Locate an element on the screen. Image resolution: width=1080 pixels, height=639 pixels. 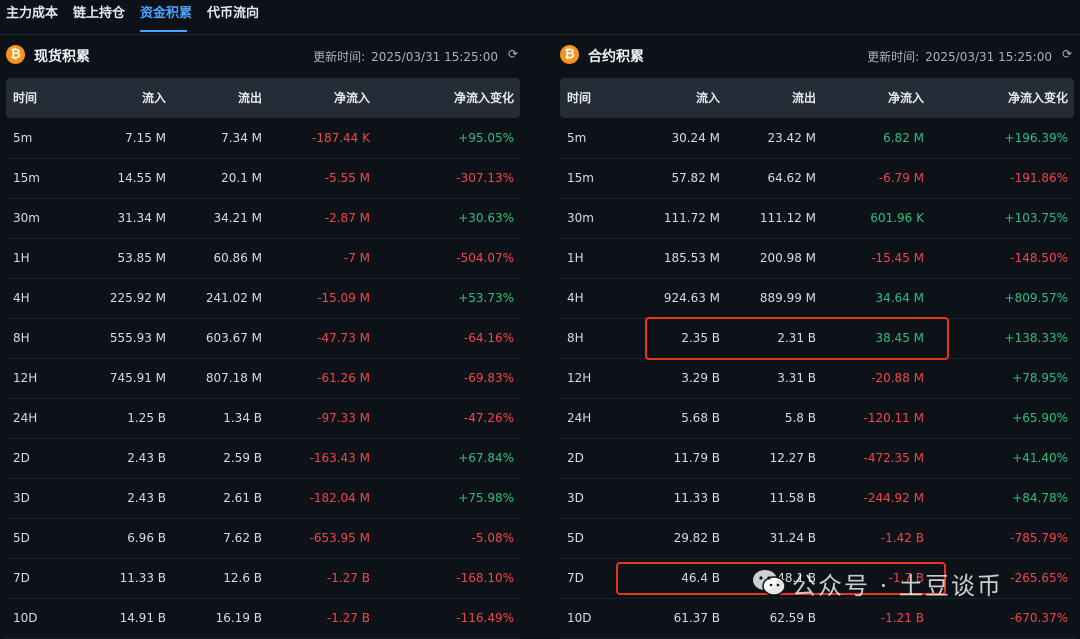
row-netflow: -1.21 B is located at coordinates (902, 618).